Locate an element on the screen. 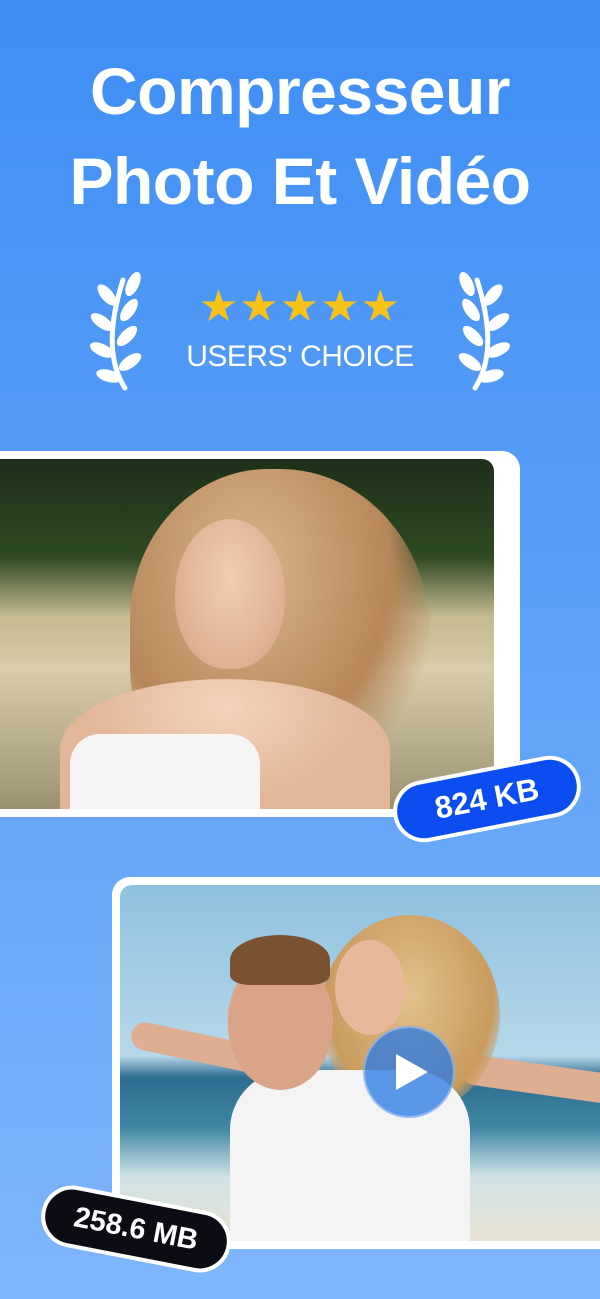 This screenshot has width=600, height=1299. play-button is located at coordinates (409, 1072).